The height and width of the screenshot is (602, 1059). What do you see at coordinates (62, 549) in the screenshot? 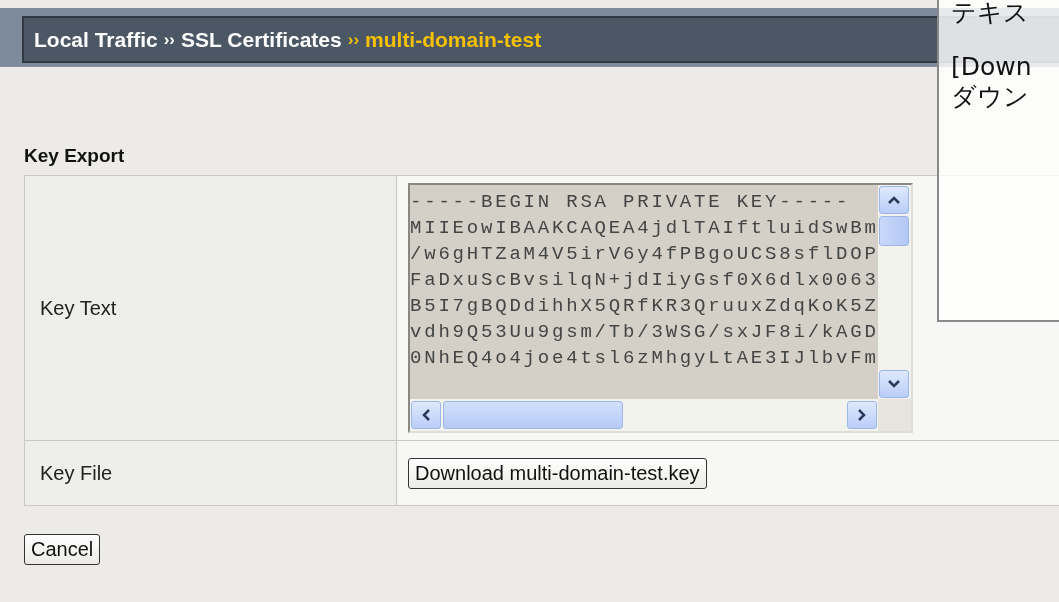
I see `cancel-button: Cancel` at bounding box center [62, 549].